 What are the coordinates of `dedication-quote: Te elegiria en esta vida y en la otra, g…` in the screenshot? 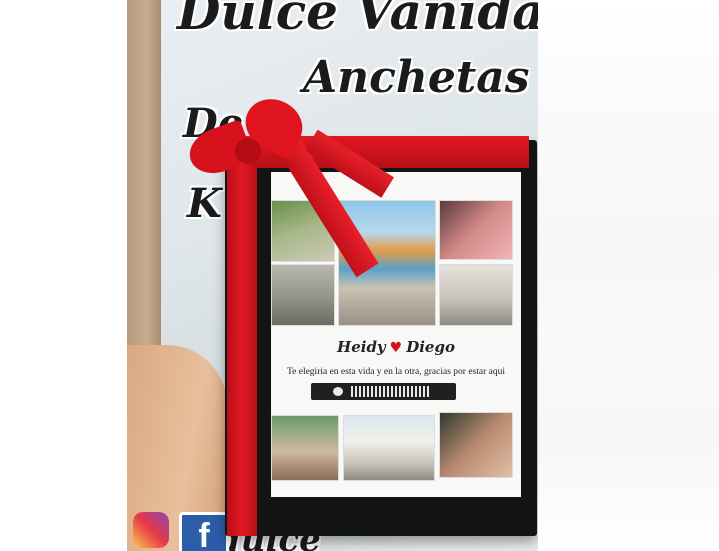 It's located at (396, 372).